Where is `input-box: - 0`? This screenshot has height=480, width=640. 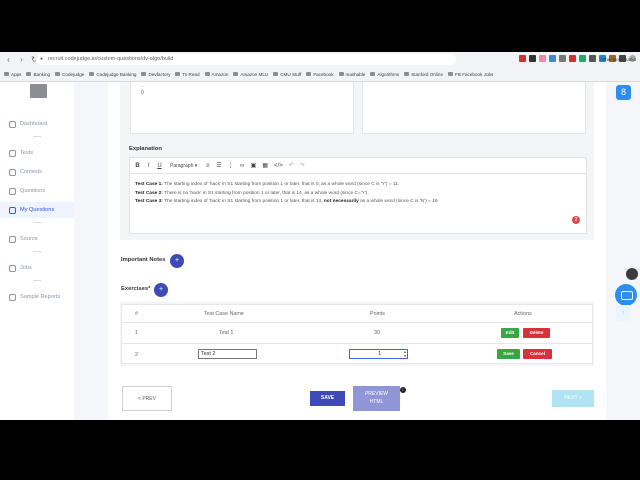 input-box: - 0 is located at coordinates (242, 108).